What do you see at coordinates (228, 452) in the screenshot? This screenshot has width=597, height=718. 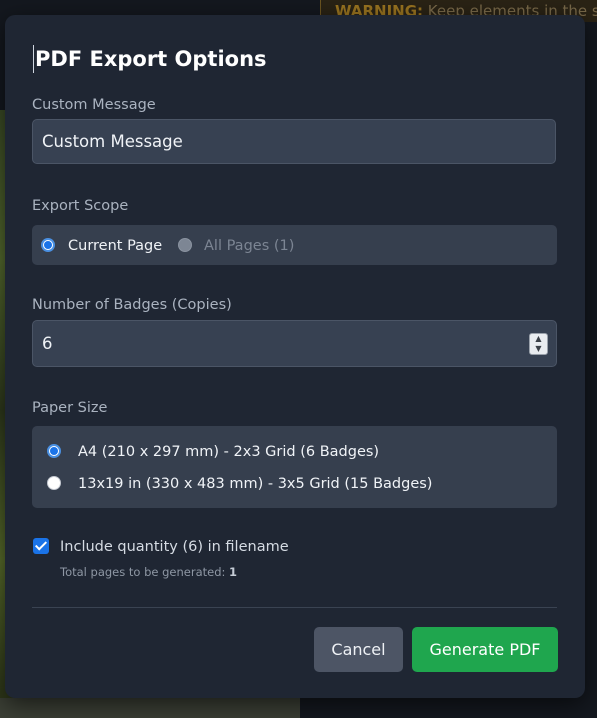 I see `radio-paper-a4-label: A4 (210 x 297 mm) - 2x3 Grid (6 Badges)` at bounding box center [228, 452].